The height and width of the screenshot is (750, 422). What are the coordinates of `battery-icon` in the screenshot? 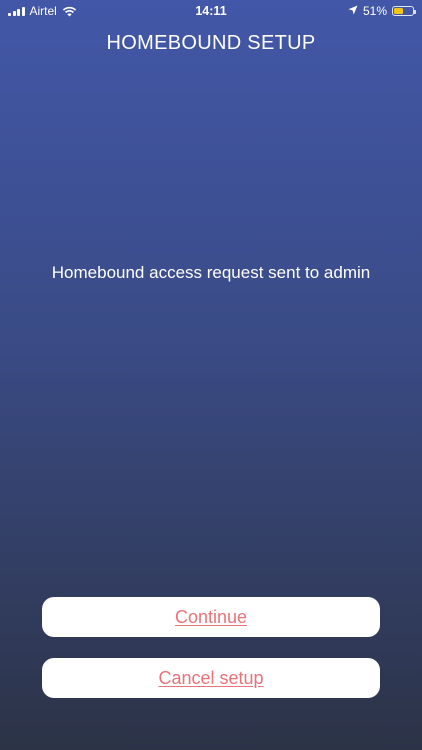 It's located at (404, 11).